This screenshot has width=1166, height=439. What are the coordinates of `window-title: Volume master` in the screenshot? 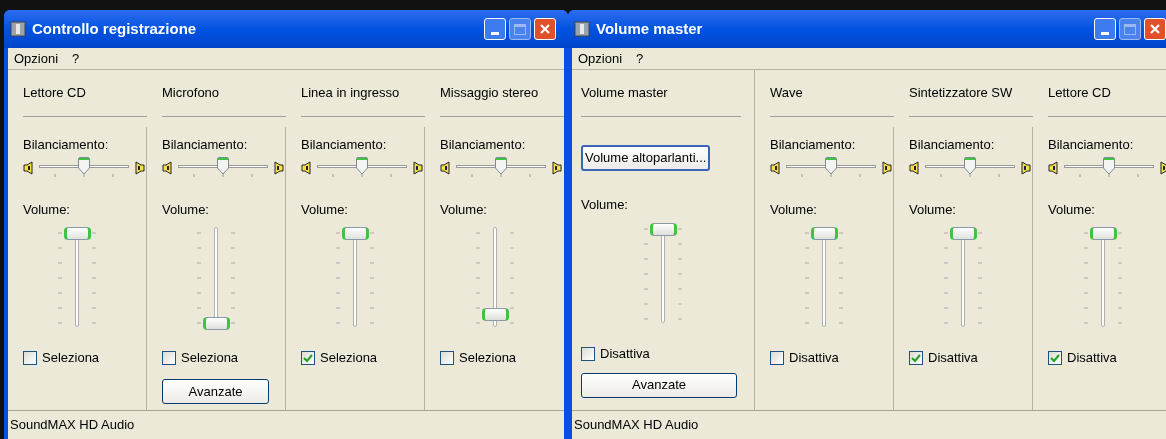 It's located at (650, 28).